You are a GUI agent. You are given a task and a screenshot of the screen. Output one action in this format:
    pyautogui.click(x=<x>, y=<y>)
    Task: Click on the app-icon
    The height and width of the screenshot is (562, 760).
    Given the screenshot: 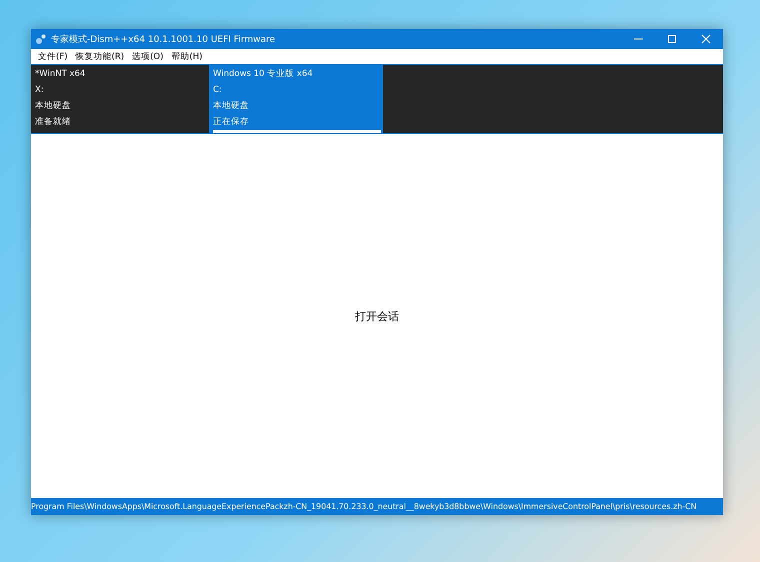 What is the action you would take?
    pyautogui.click(x=41, y=39)
    